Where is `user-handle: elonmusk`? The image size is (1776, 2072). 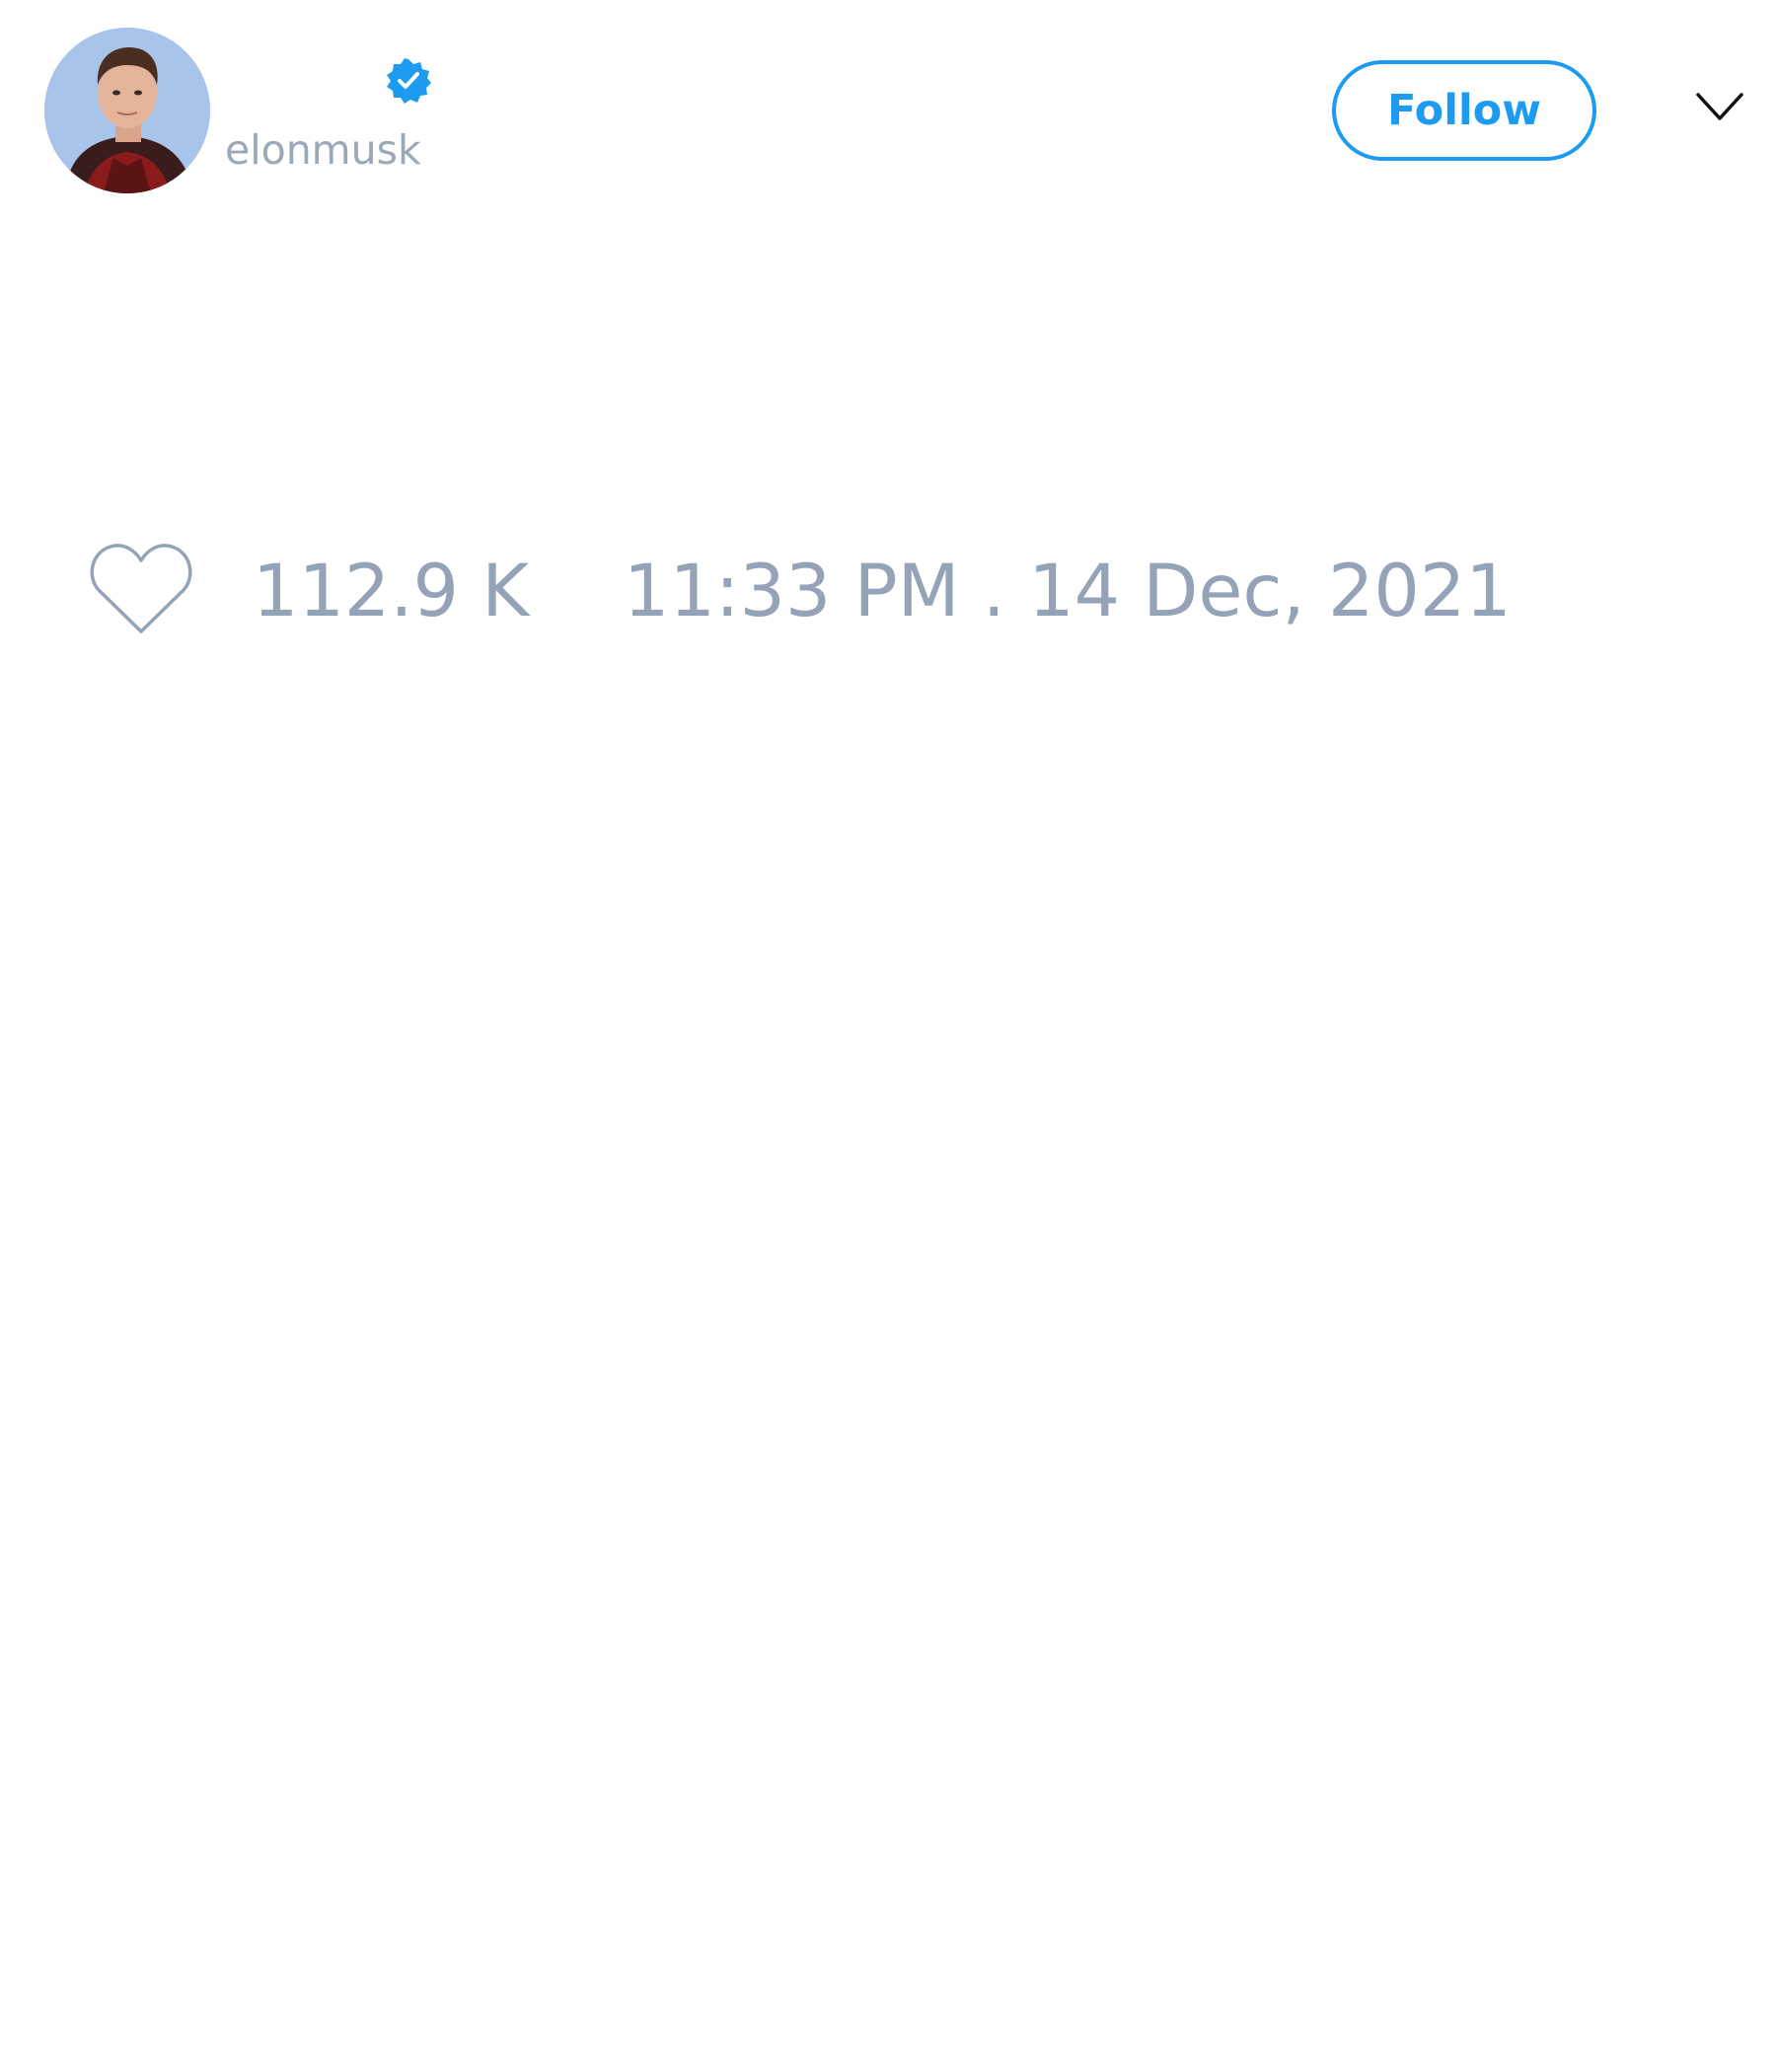
user-handle: elonmusk is located at coordinates (323, 150).